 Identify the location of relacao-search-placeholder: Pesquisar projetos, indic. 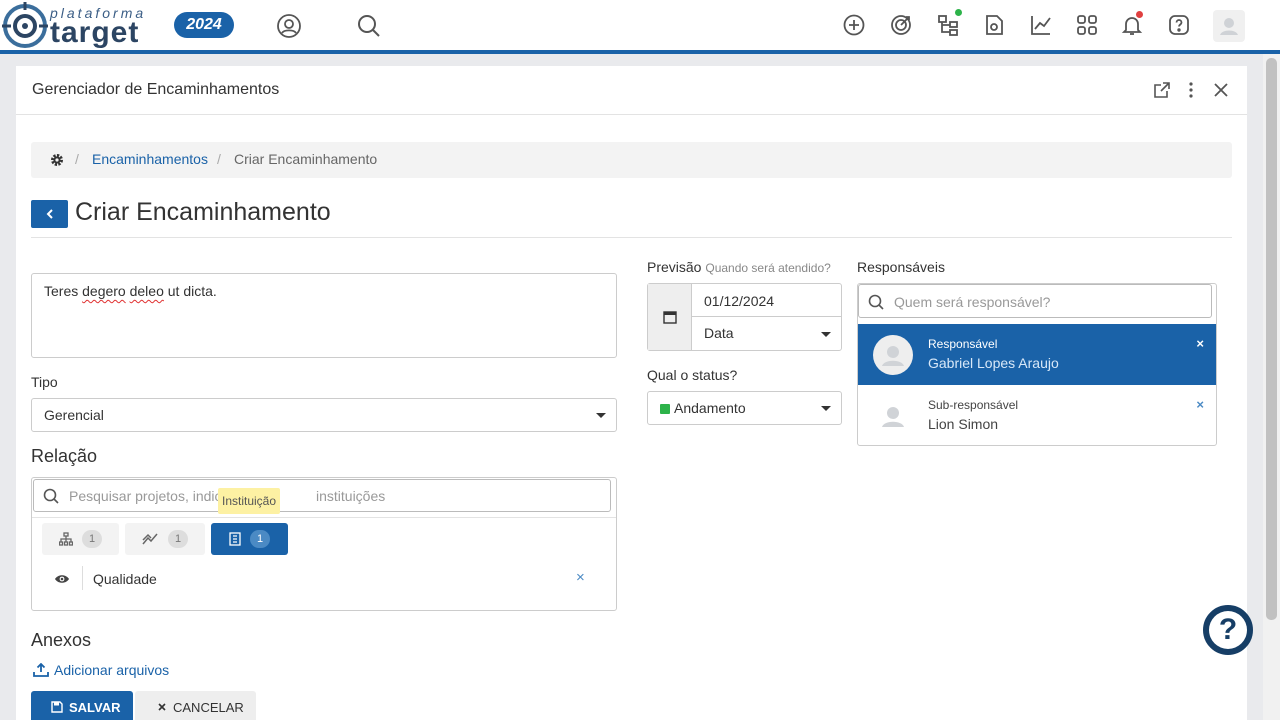
(145, 496).